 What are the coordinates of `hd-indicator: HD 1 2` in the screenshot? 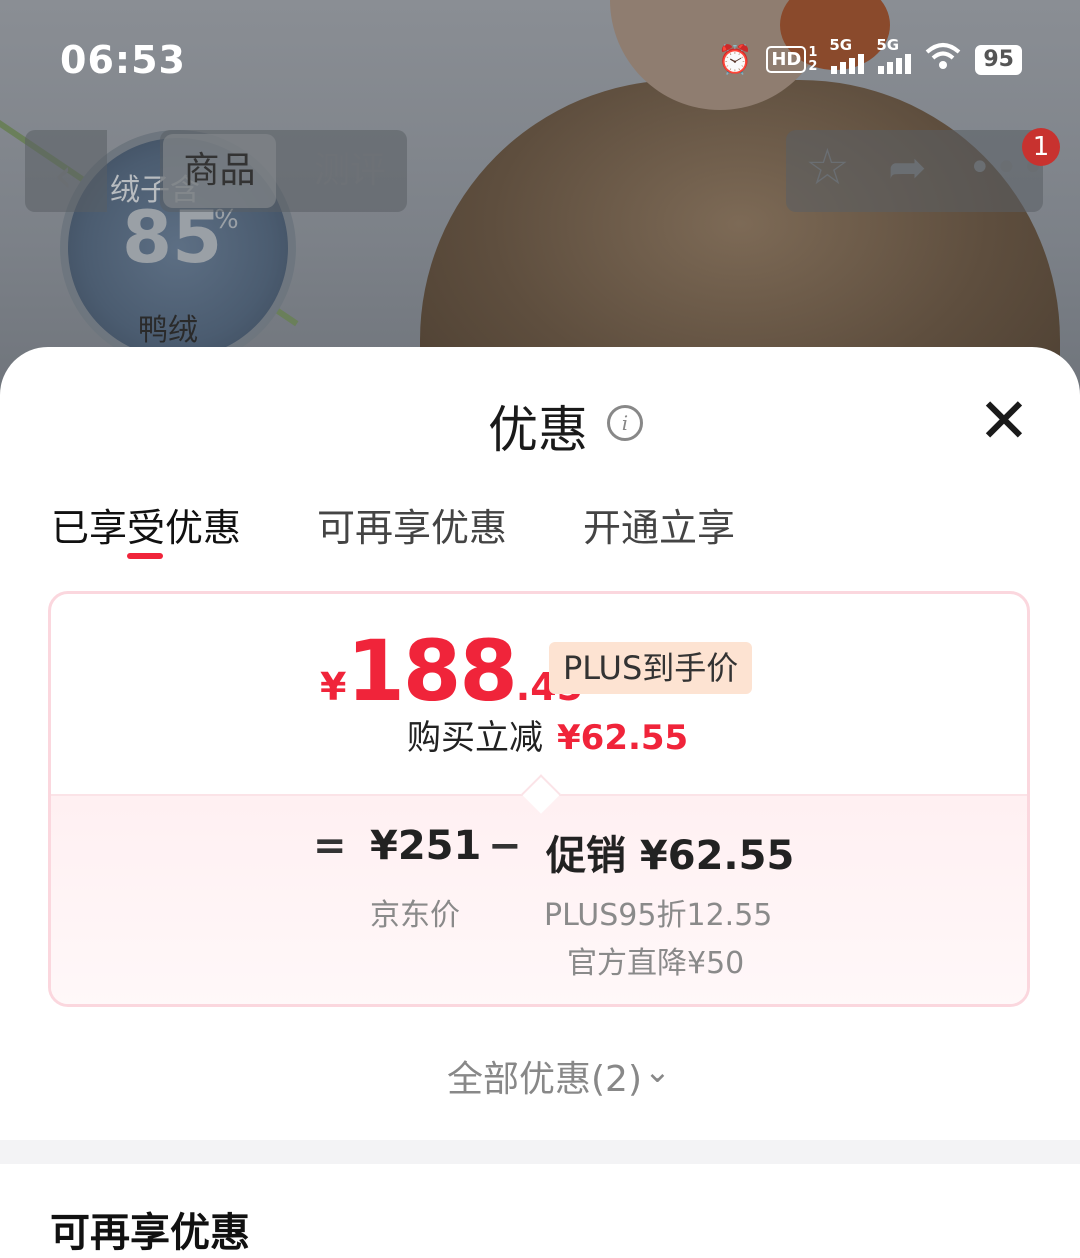 It's located at (791, 59).